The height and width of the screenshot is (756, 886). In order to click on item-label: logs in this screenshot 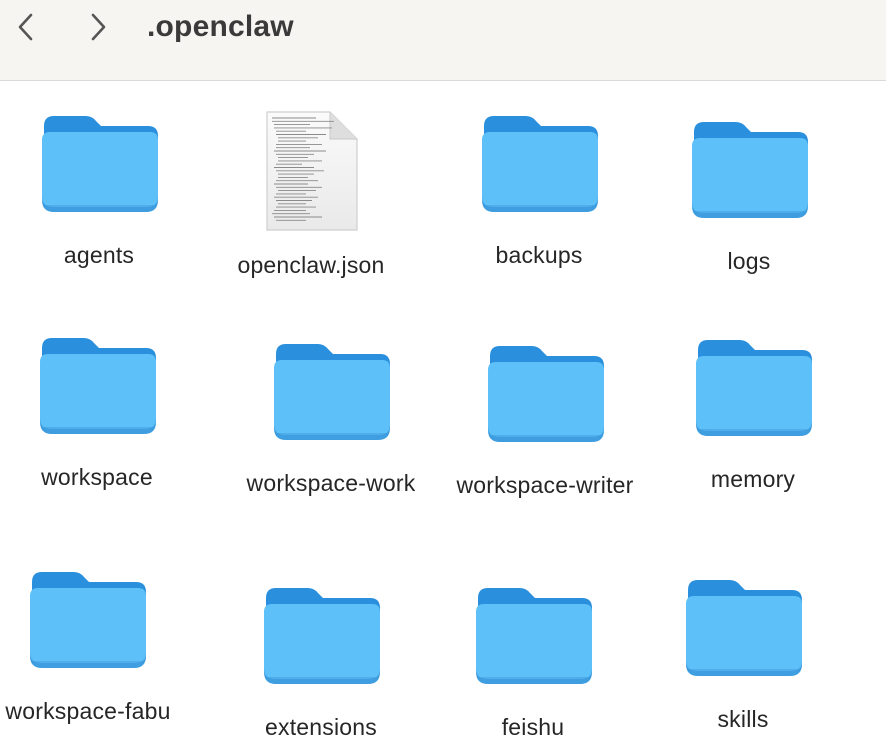, I will do `click(749, 261)`.